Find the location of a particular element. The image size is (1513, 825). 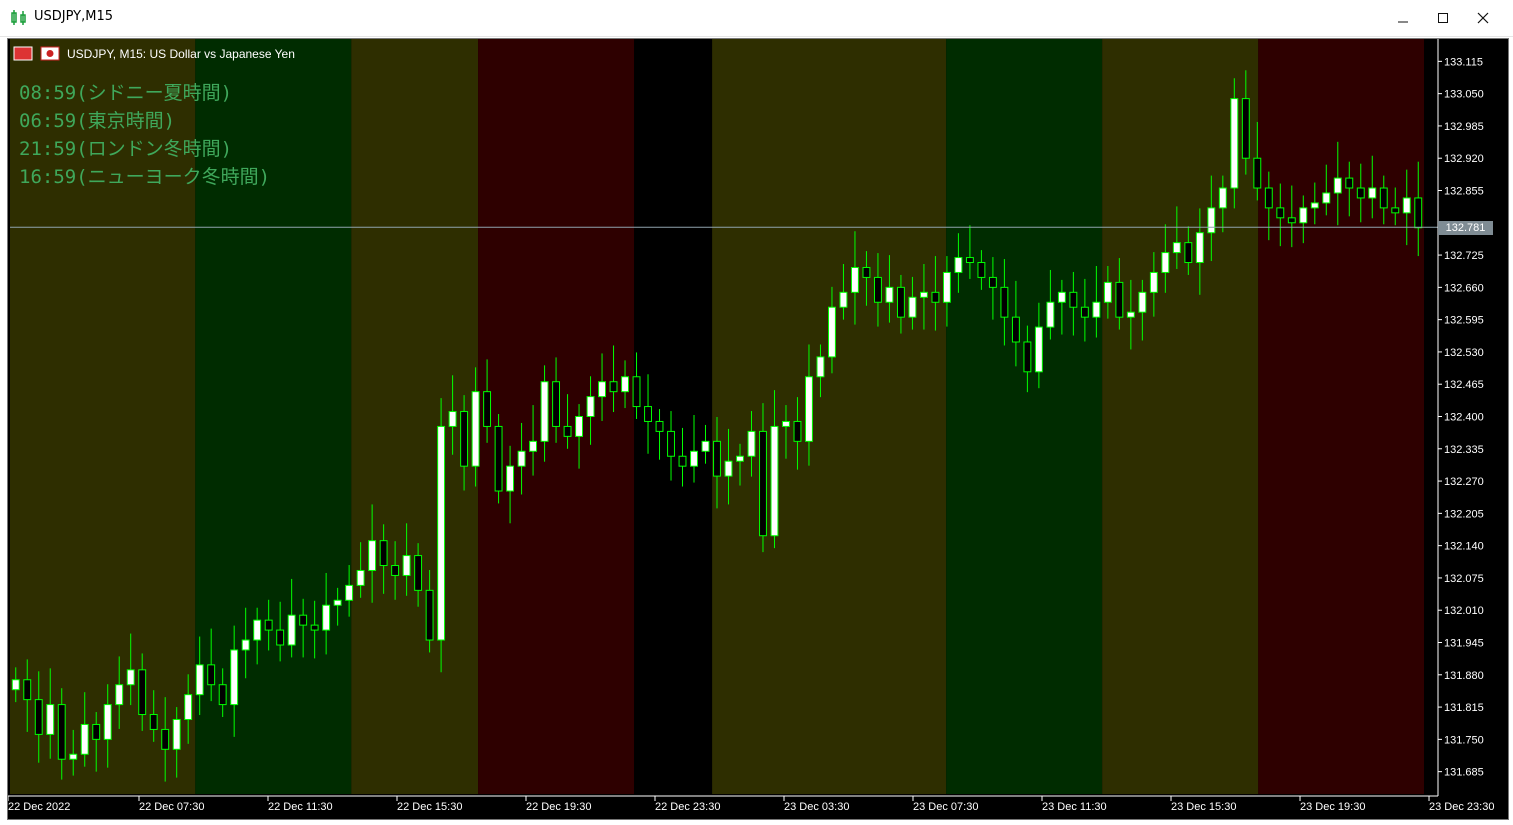

flag-circle-jp is located at coordinates (50, 53).